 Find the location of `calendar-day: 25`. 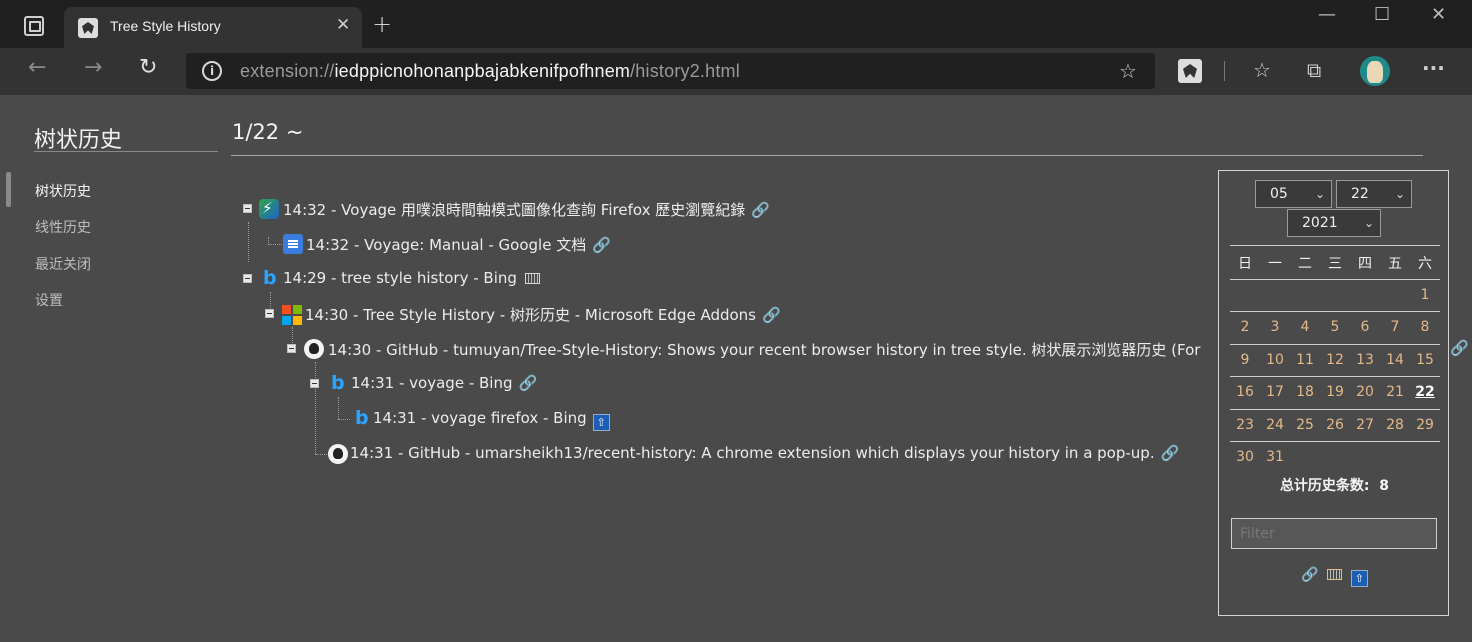

calendar-day: 25 is located at coordinates (1305, 425).